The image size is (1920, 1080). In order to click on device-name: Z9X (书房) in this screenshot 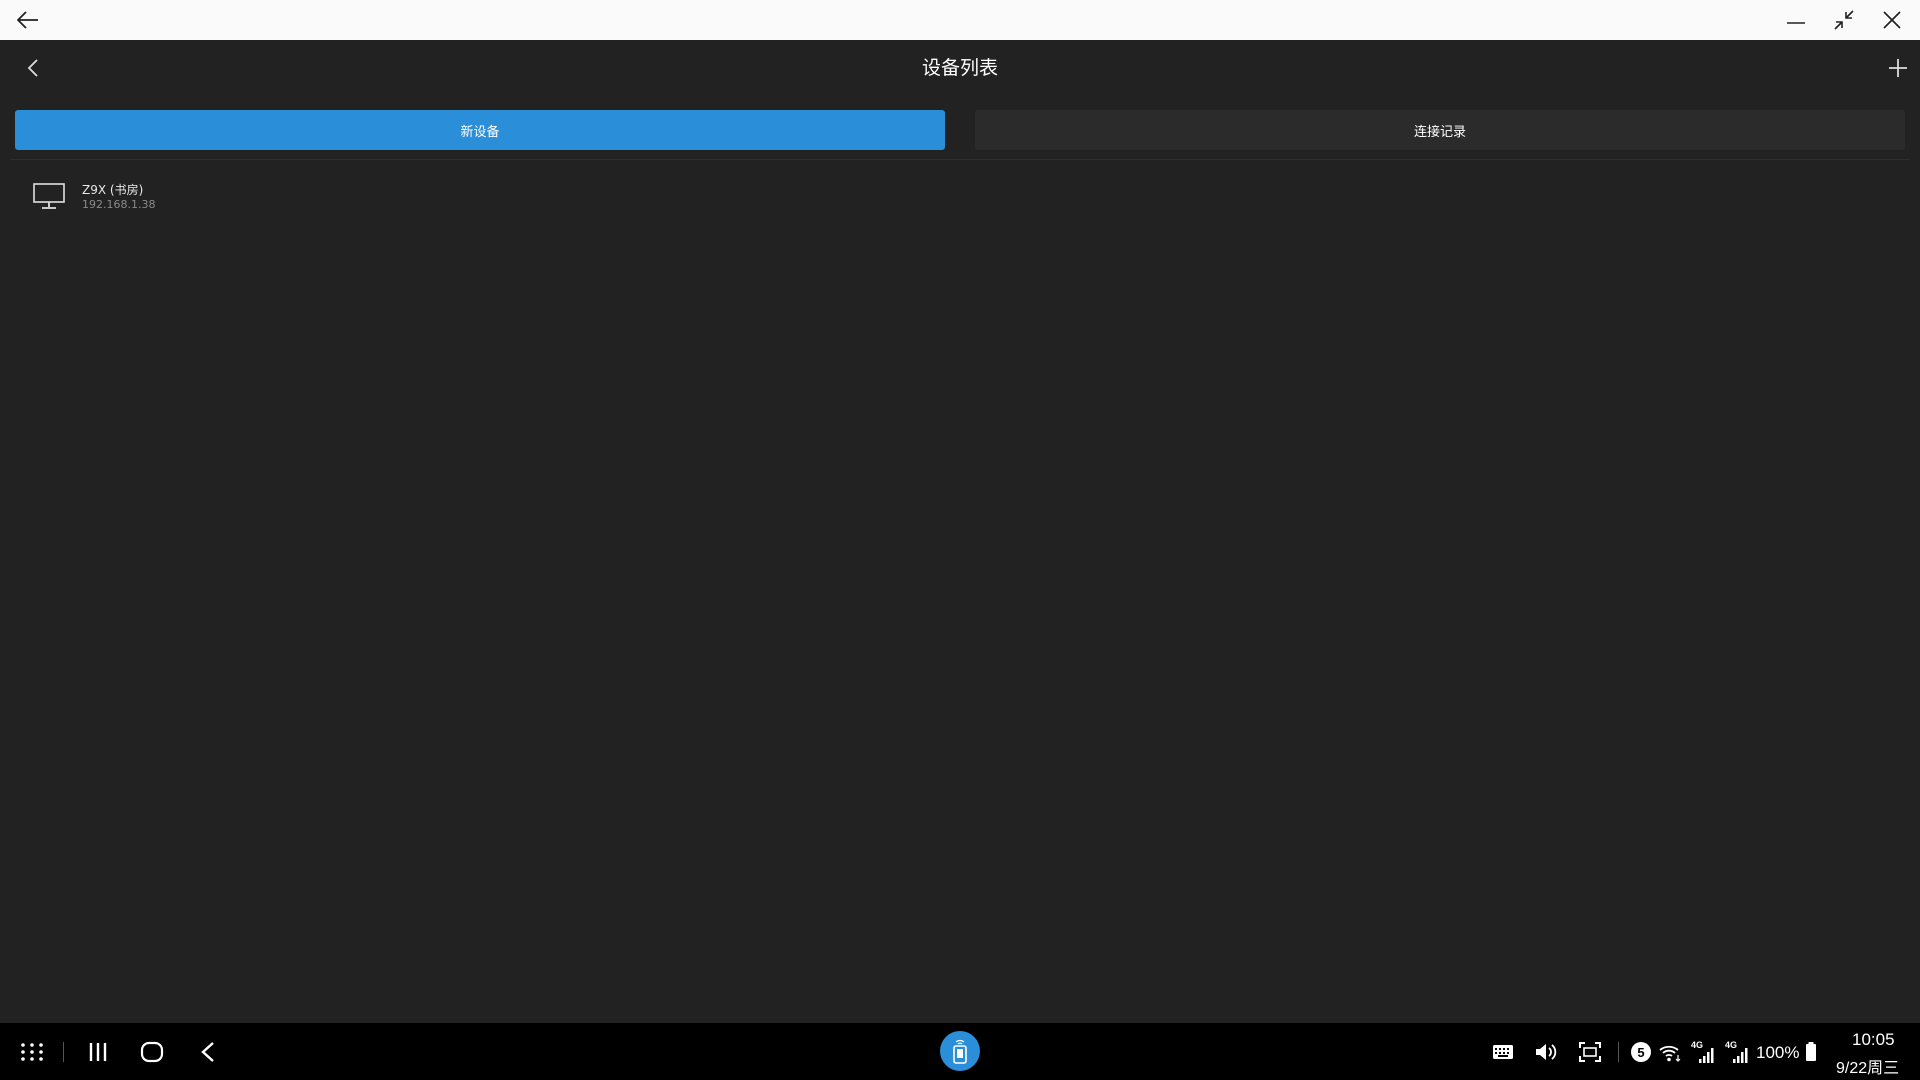, I will do `click(113, 190)`.